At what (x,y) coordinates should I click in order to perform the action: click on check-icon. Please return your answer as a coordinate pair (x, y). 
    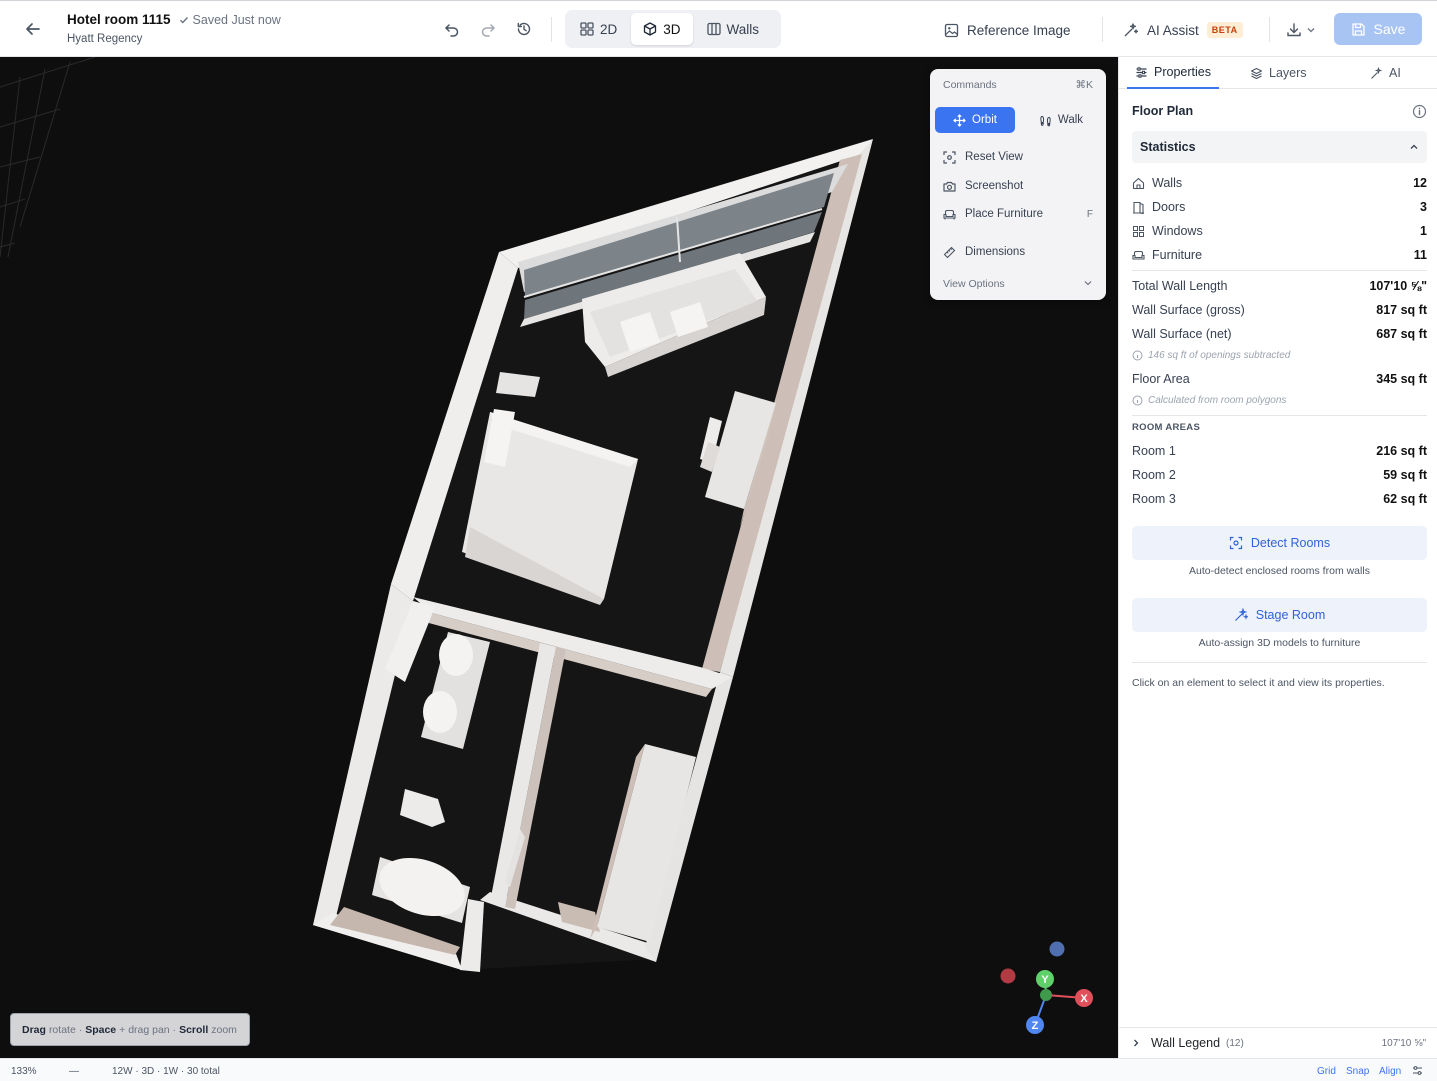
    Looking at the image, I should click on (183, 20).